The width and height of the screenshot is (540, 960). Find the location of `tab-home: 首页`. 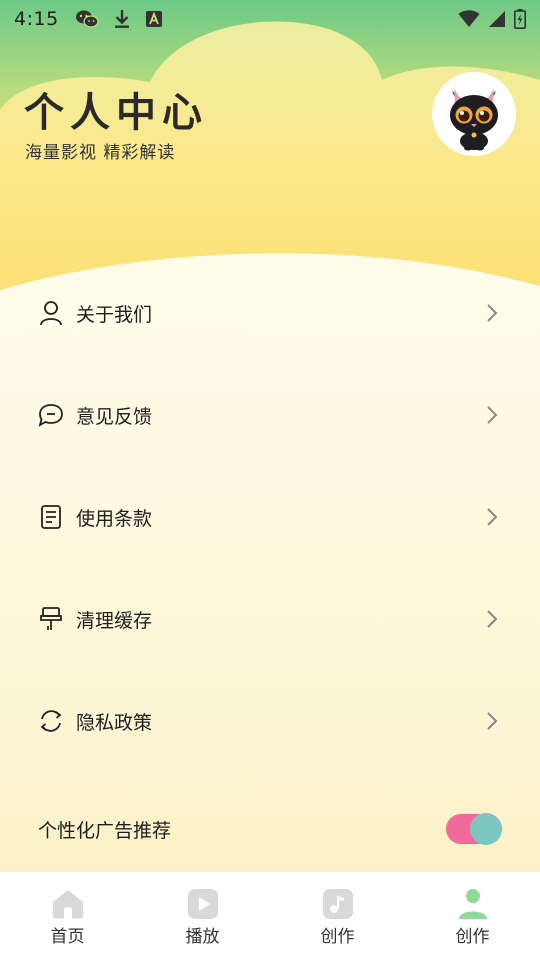

tab-home: 首页 is located at coordinates (67, 916).